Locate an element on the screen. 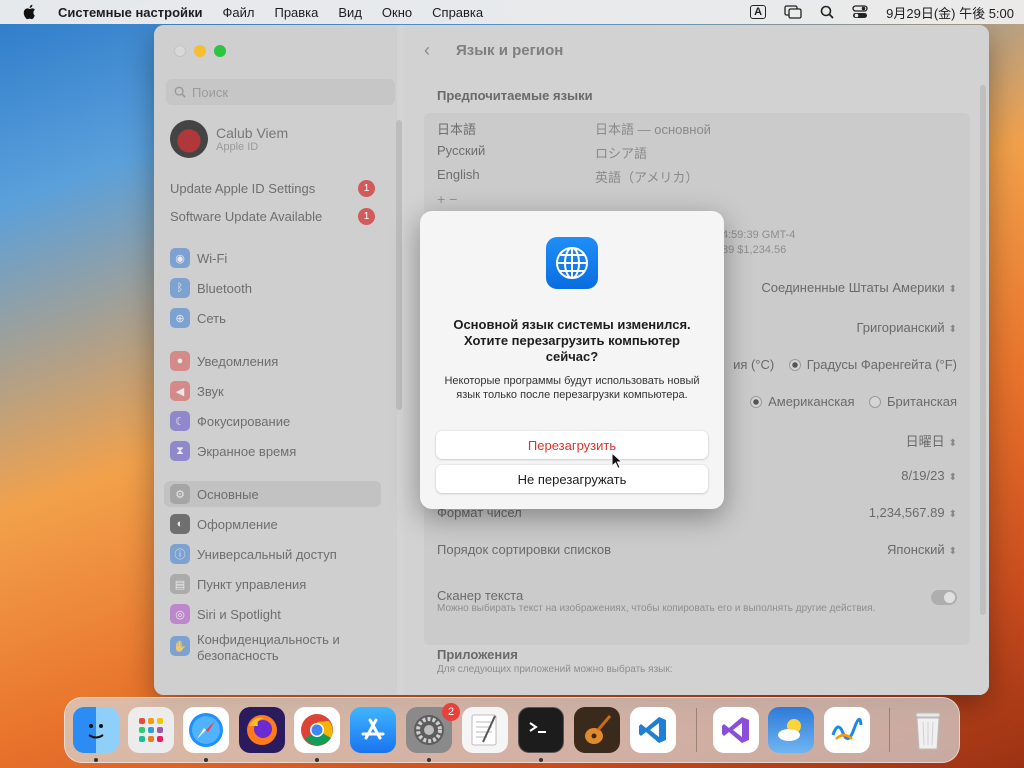 The image size is (1024, 768). preview-time: 4:59:39 GMT-4 is located at coordinates (759, 235).